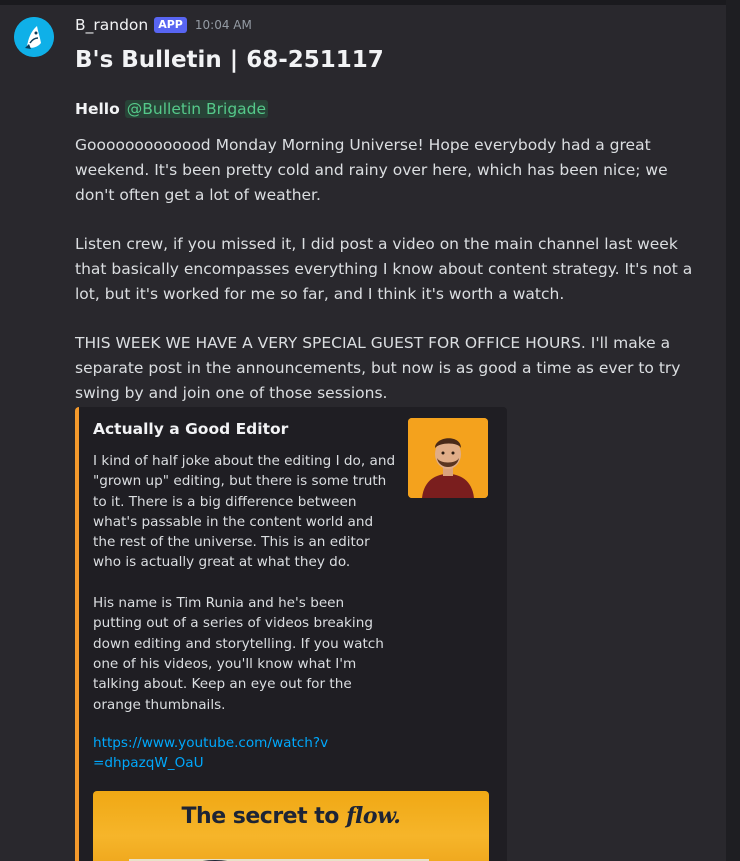 The width and height of the screenshot is (740, 861). What do you see at coordinates (170, 25) in the screenshot?
I see `app-badge: APP` at bounding box center [170, 25].